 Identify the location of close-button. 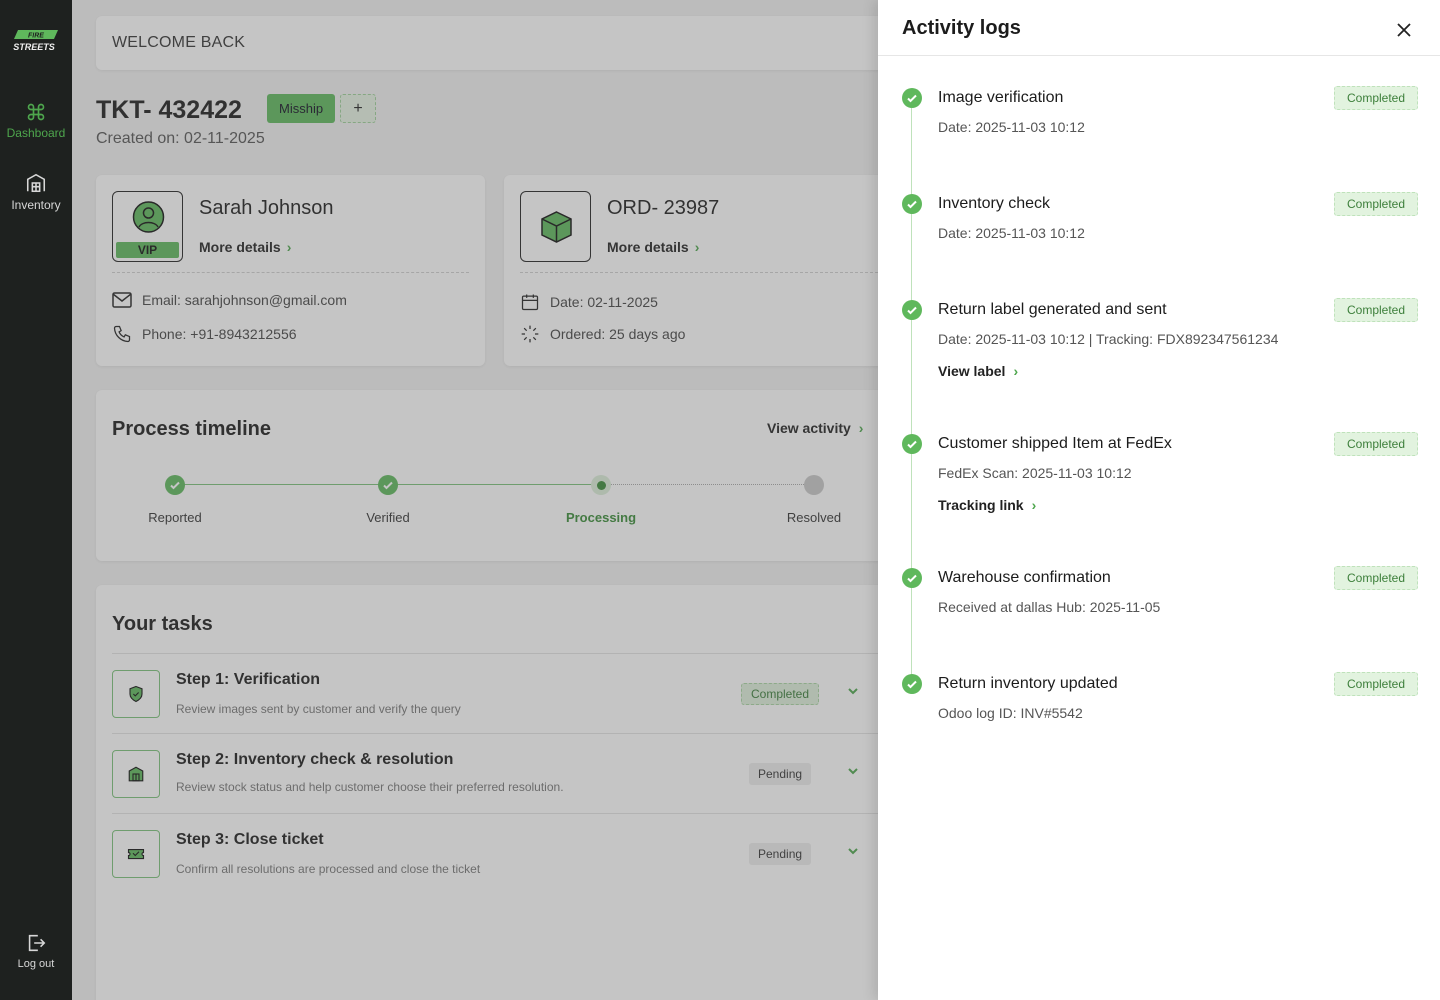
(1404, 30).